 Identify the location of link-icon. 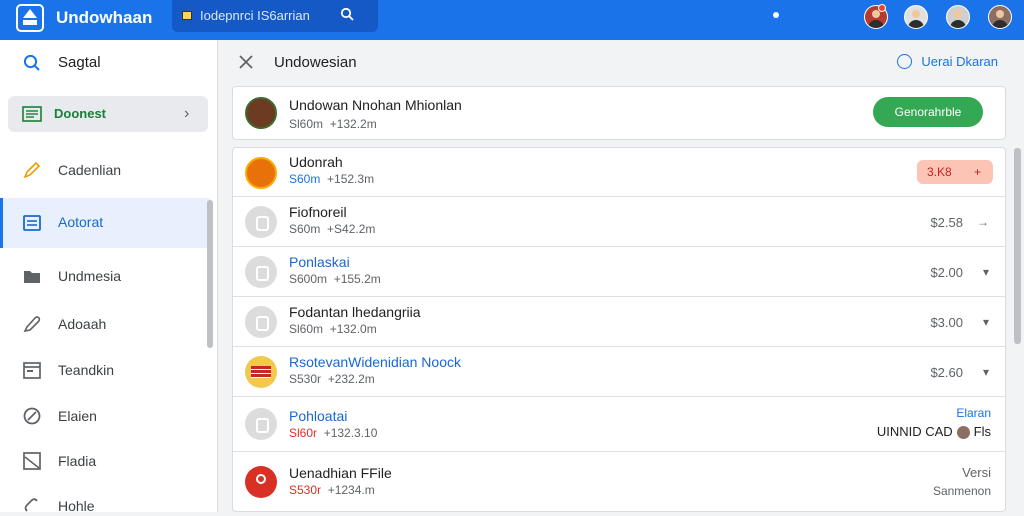
(31, 505).